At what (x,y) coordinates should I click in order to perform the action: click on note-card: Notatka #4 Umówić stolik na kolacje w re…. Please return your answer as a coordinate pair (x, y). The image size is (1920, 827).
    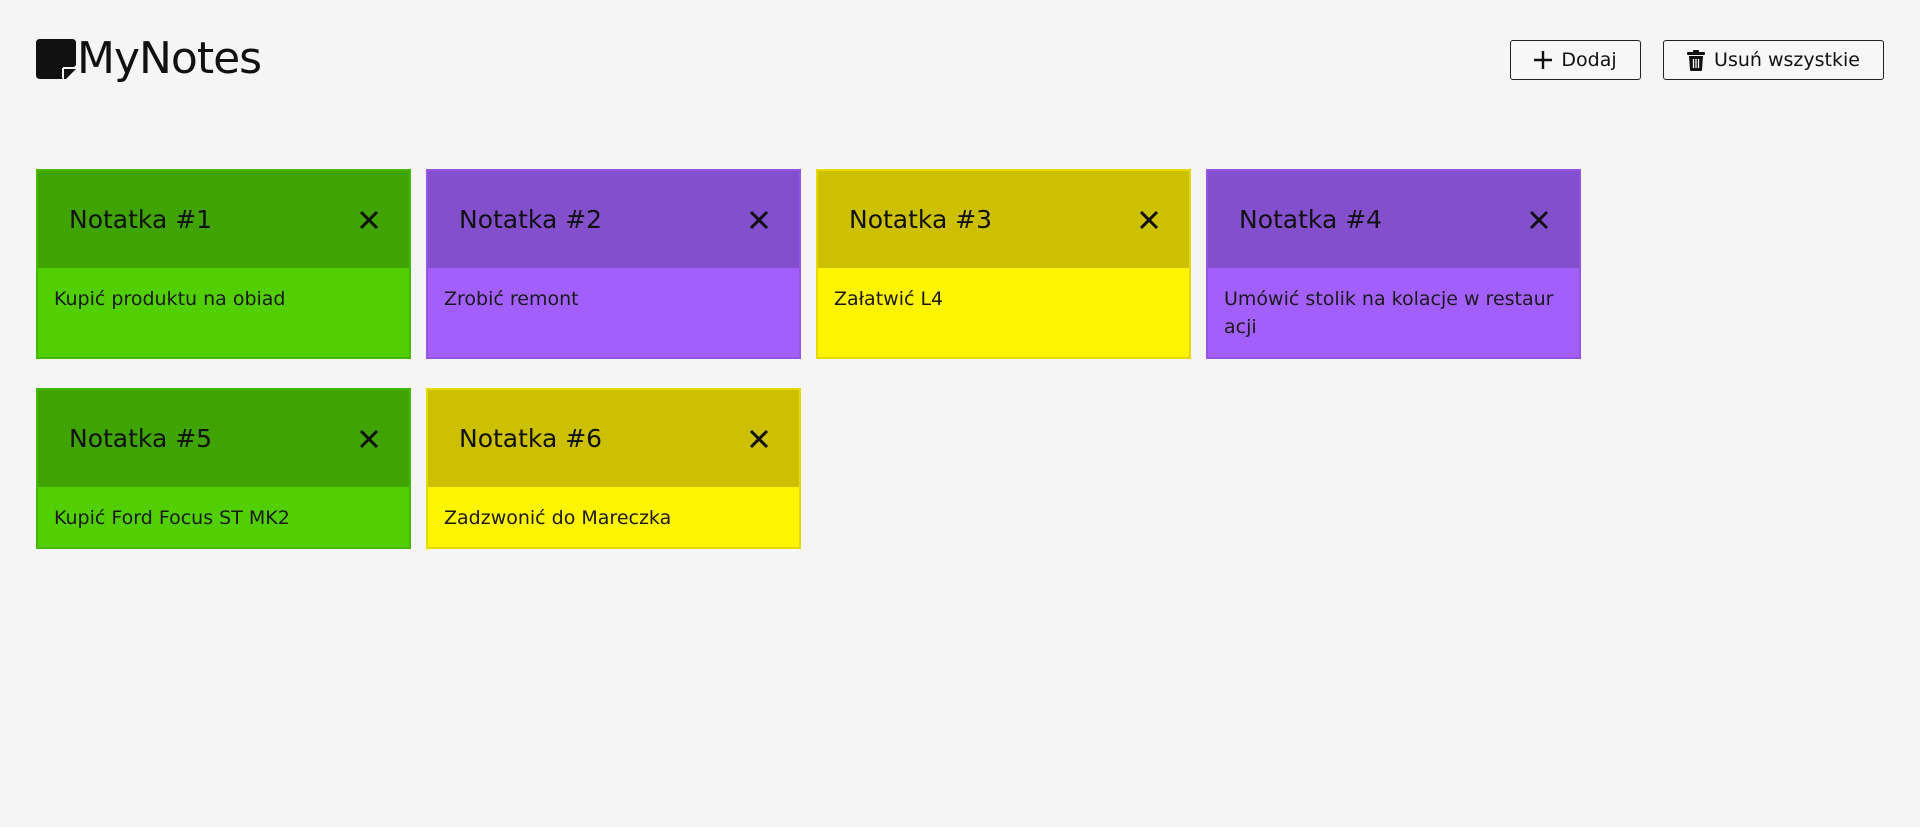
    Looking at the image, I should click on (1393, 264).